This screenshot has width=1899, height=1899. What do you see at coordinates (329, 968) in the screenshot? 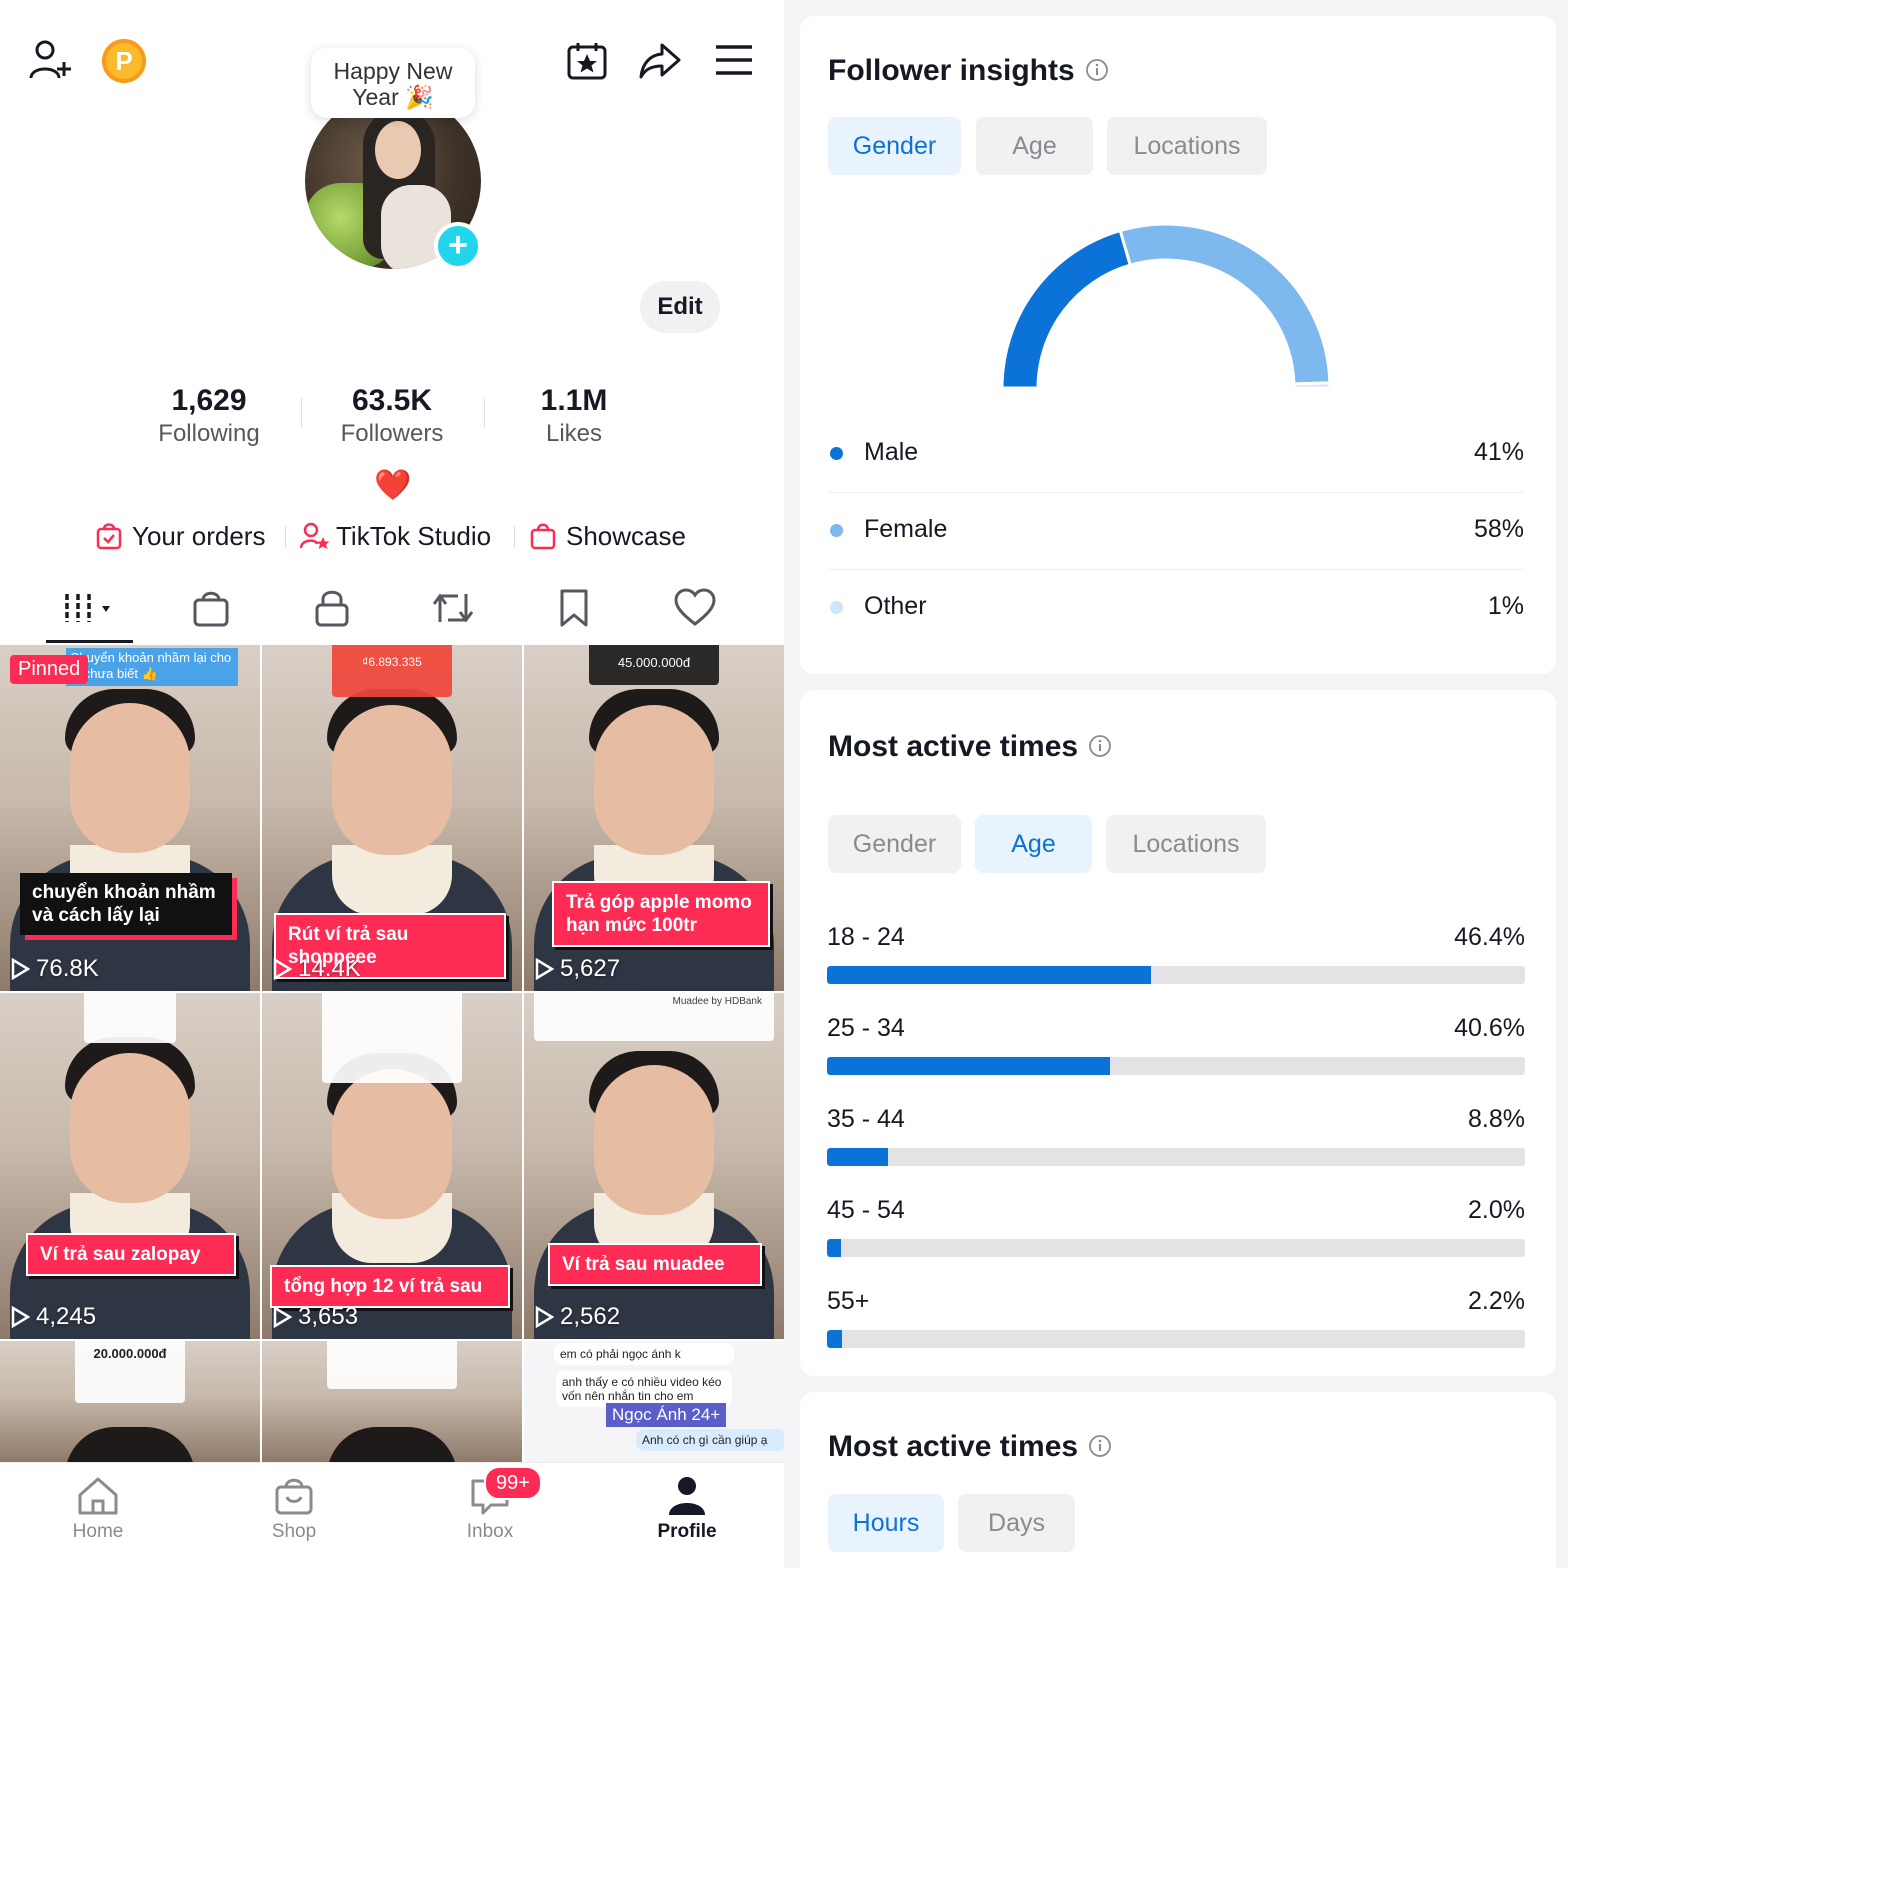
I see `view-count-value: 14.4K` at bounding box center [329, 968].